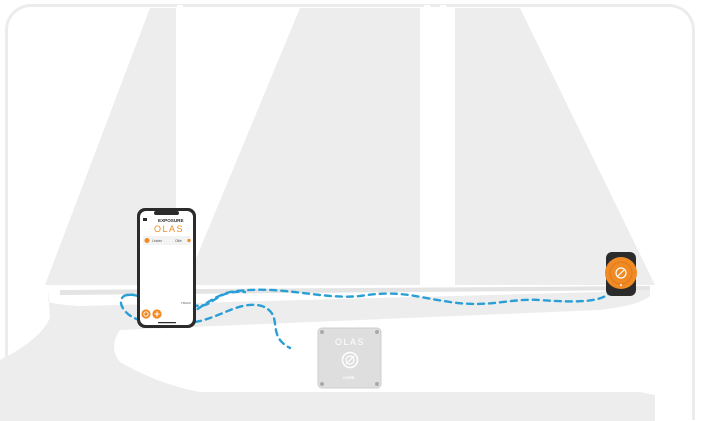  Describe the element at coordinates (166, 268) in the screenshot. I see `phone-device: EXPOSURE OLAS Linden Ollie TRACK` at that location.